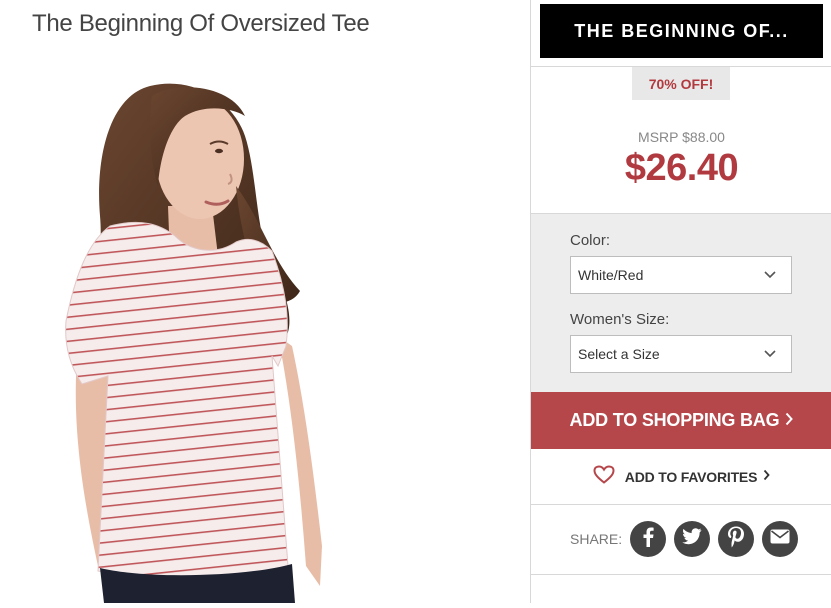 Image resolution: width=831 pixels, height=608 pixels. What do you see at coordinates (620, 319) in the screenshot?
I see `size-label: Women's Size:` at bounding box center [620, 319].